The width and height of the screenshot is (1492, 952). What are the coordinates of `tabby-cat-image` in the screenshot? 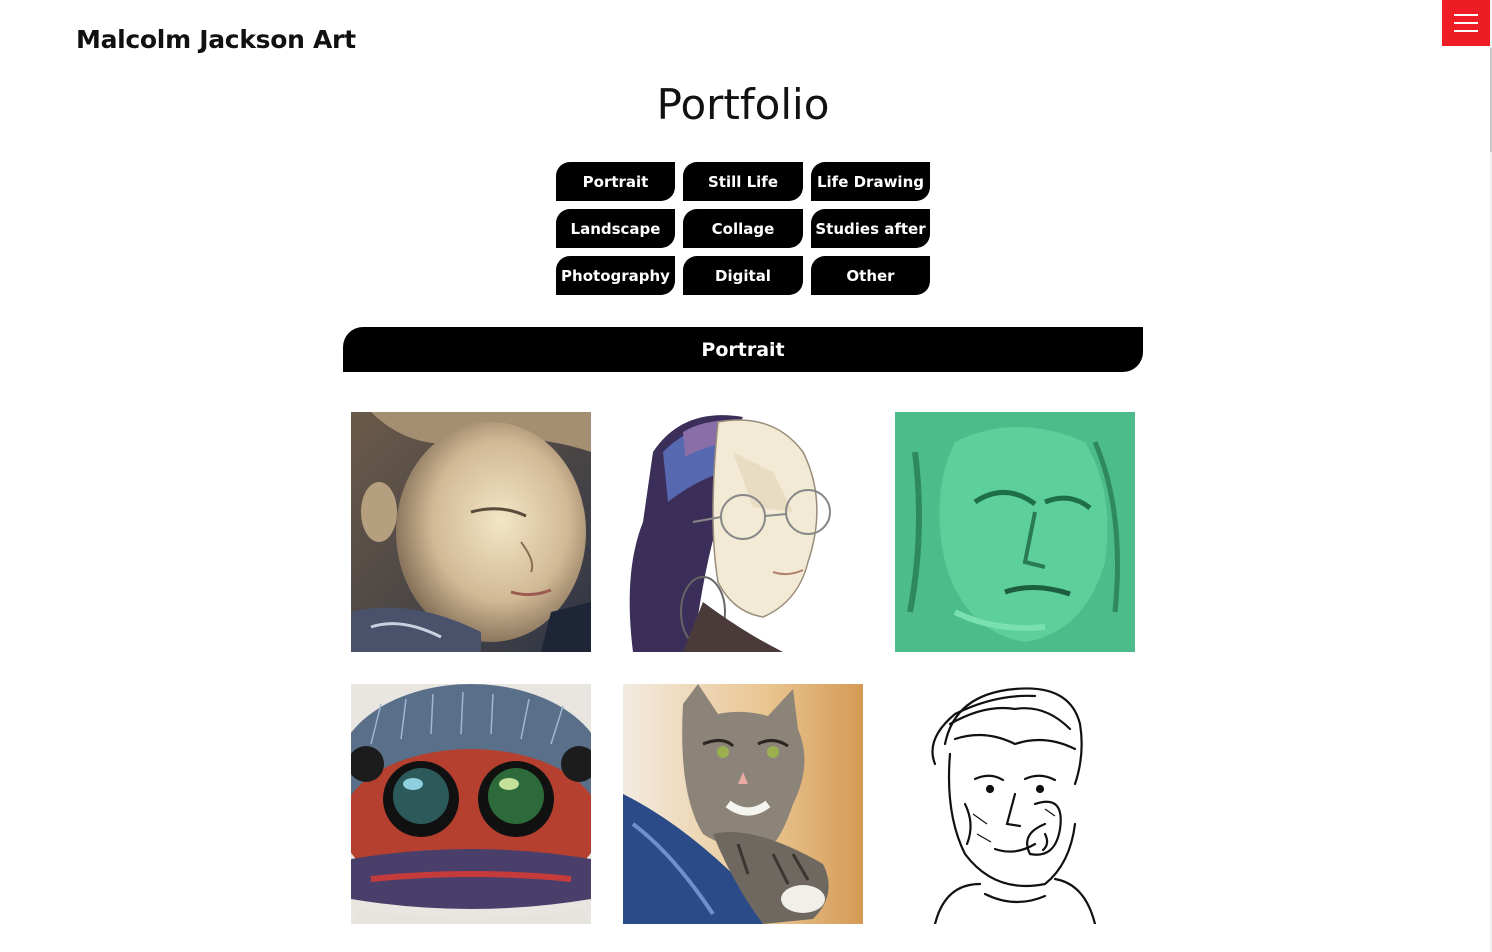 It's located at (743, 804).